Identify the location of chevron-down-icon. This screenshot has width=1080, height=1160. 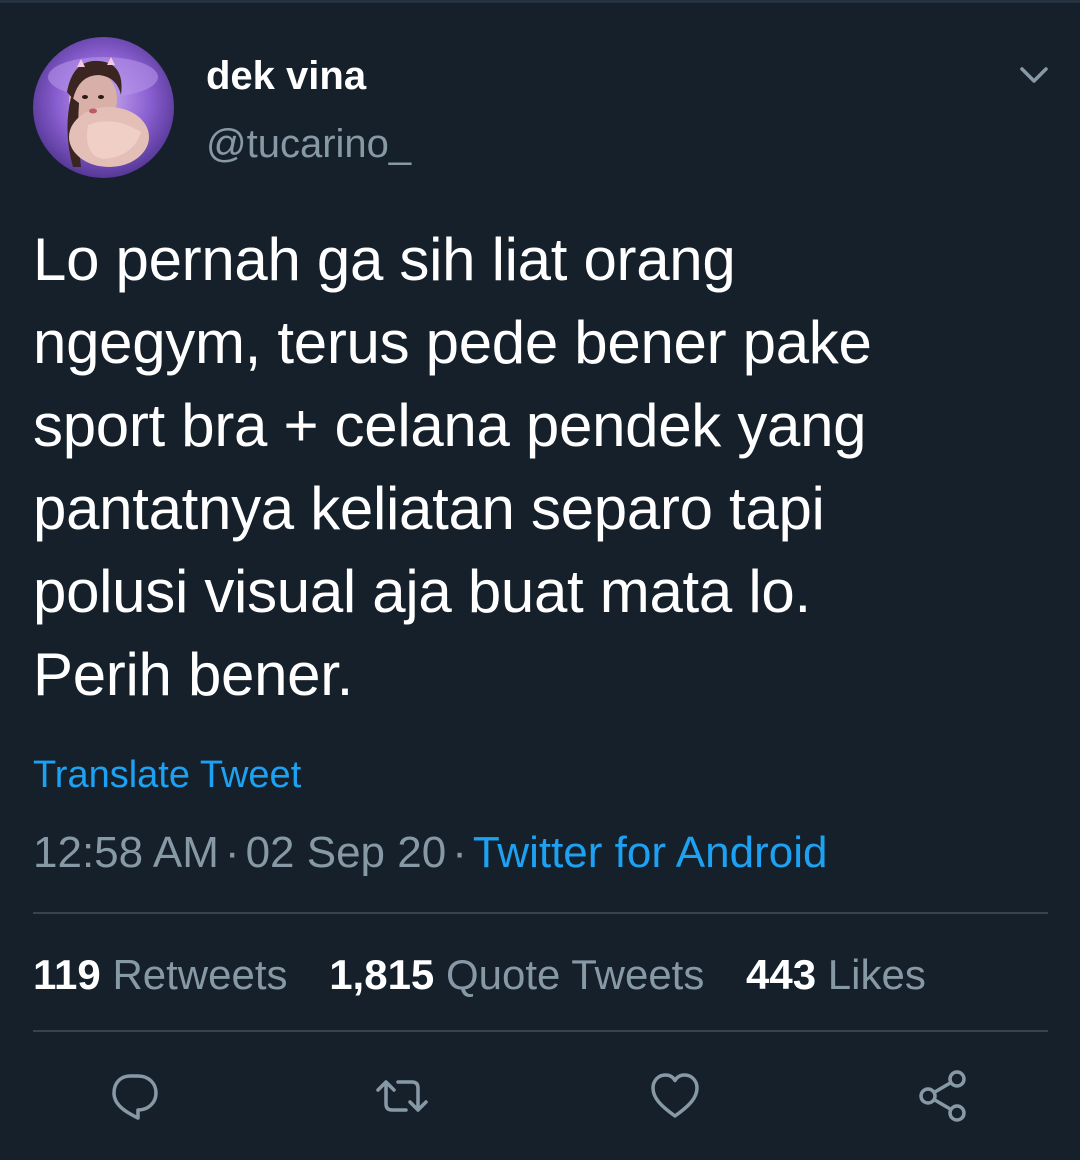
(1034, 75).